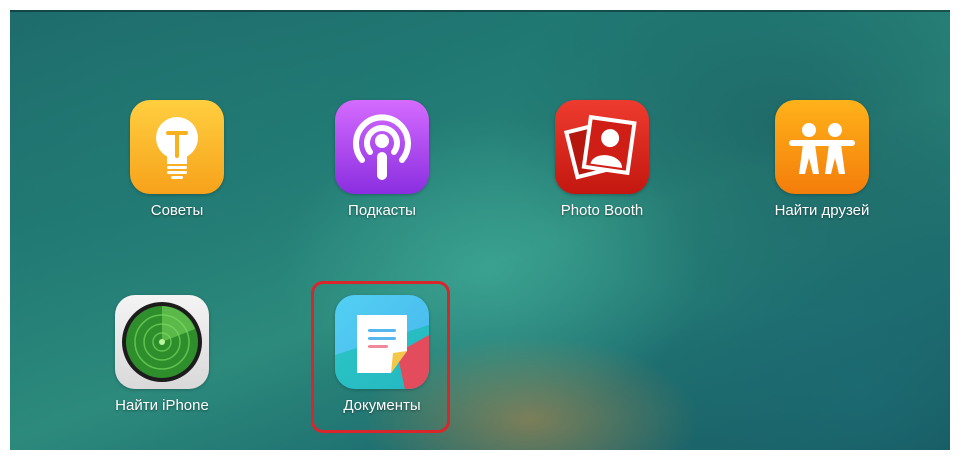  I want to click on app-label: Подкасты, so click(382, 210).